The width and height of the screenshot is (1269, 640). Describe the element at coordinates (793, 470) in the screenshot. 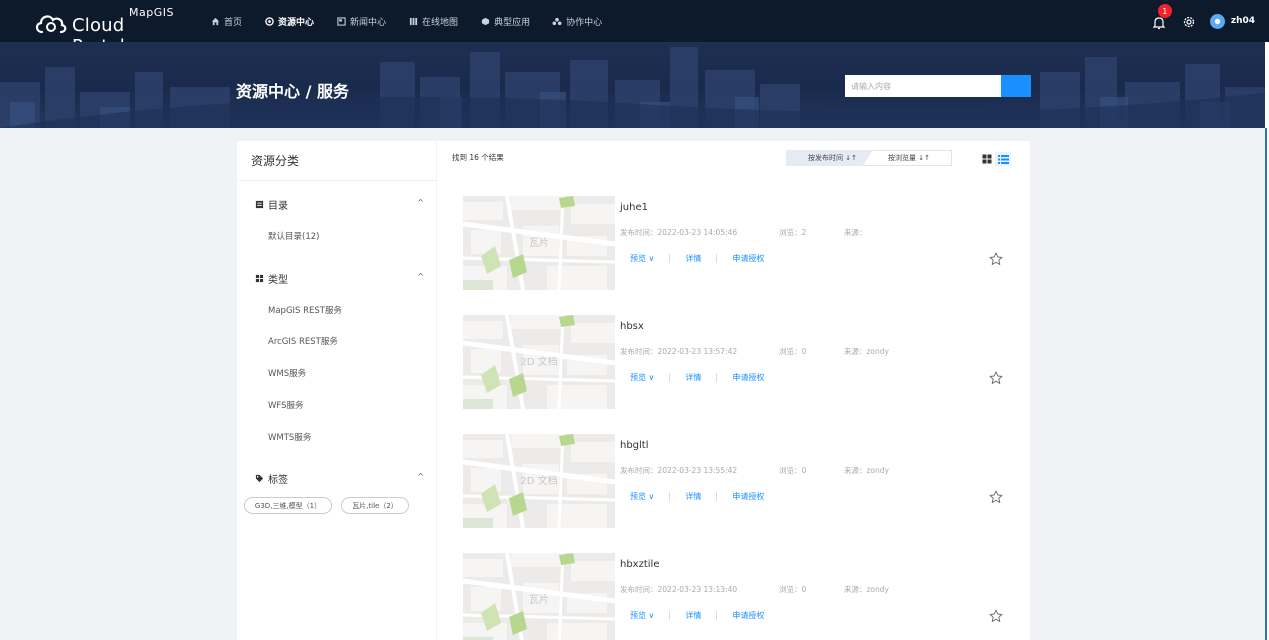

I see `view-count: 浏览：0` at that location.